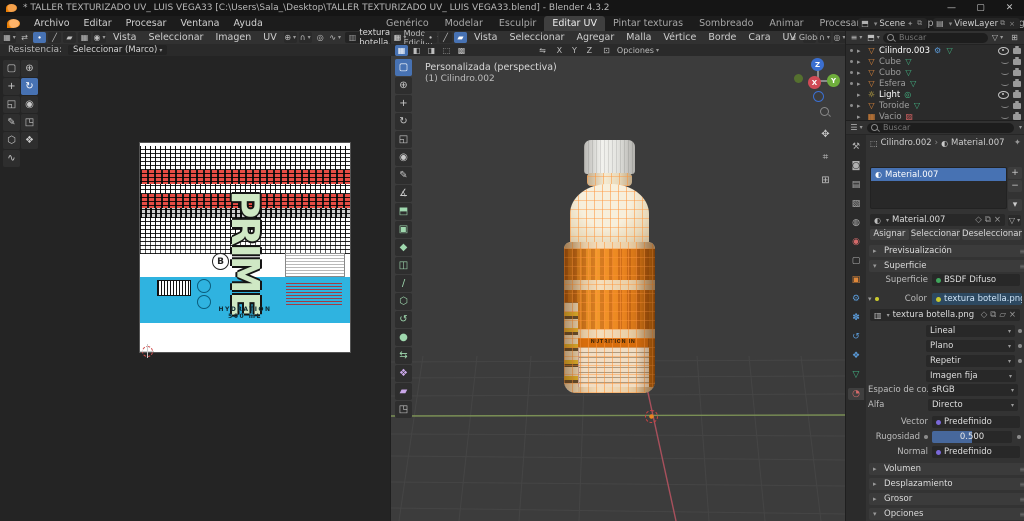  What do you see at coordinates (971, 376) in the screenshot?
I see `source-dropdown: Imagen fija ▾` at bounding box center [971, 376].